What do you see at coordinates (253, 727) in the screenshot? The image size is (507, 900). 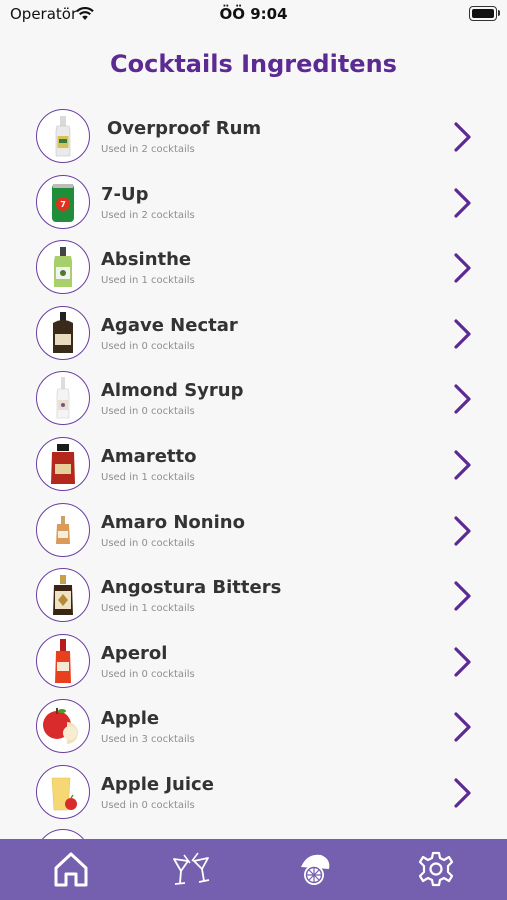 I see `ingredient-row: Apple Used in 3 cocktails` at bounding box center [253, 727].